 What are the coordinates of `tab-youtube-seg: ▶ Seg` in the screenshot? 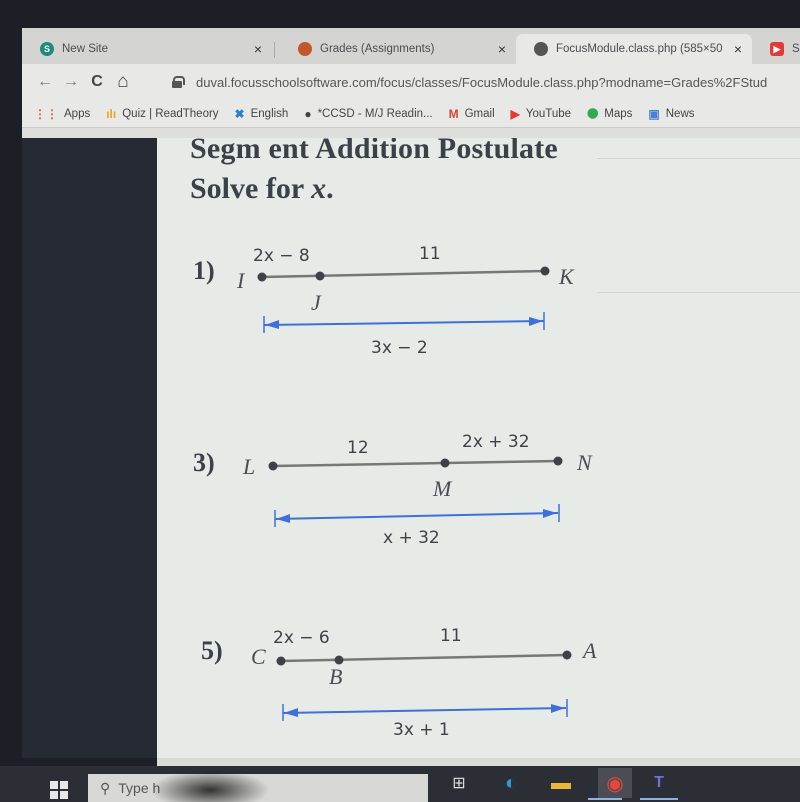 It's located at (776, 49).